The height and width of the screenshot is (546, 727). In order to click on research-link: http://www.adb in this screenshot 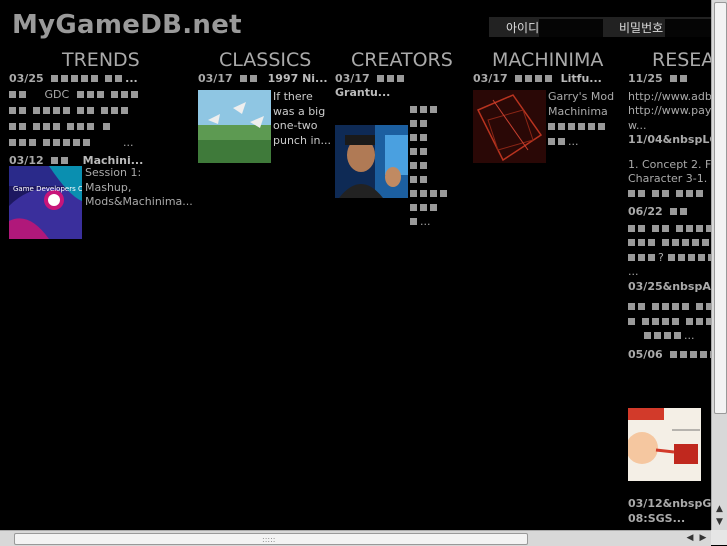, I will do `click(669, 97)`.